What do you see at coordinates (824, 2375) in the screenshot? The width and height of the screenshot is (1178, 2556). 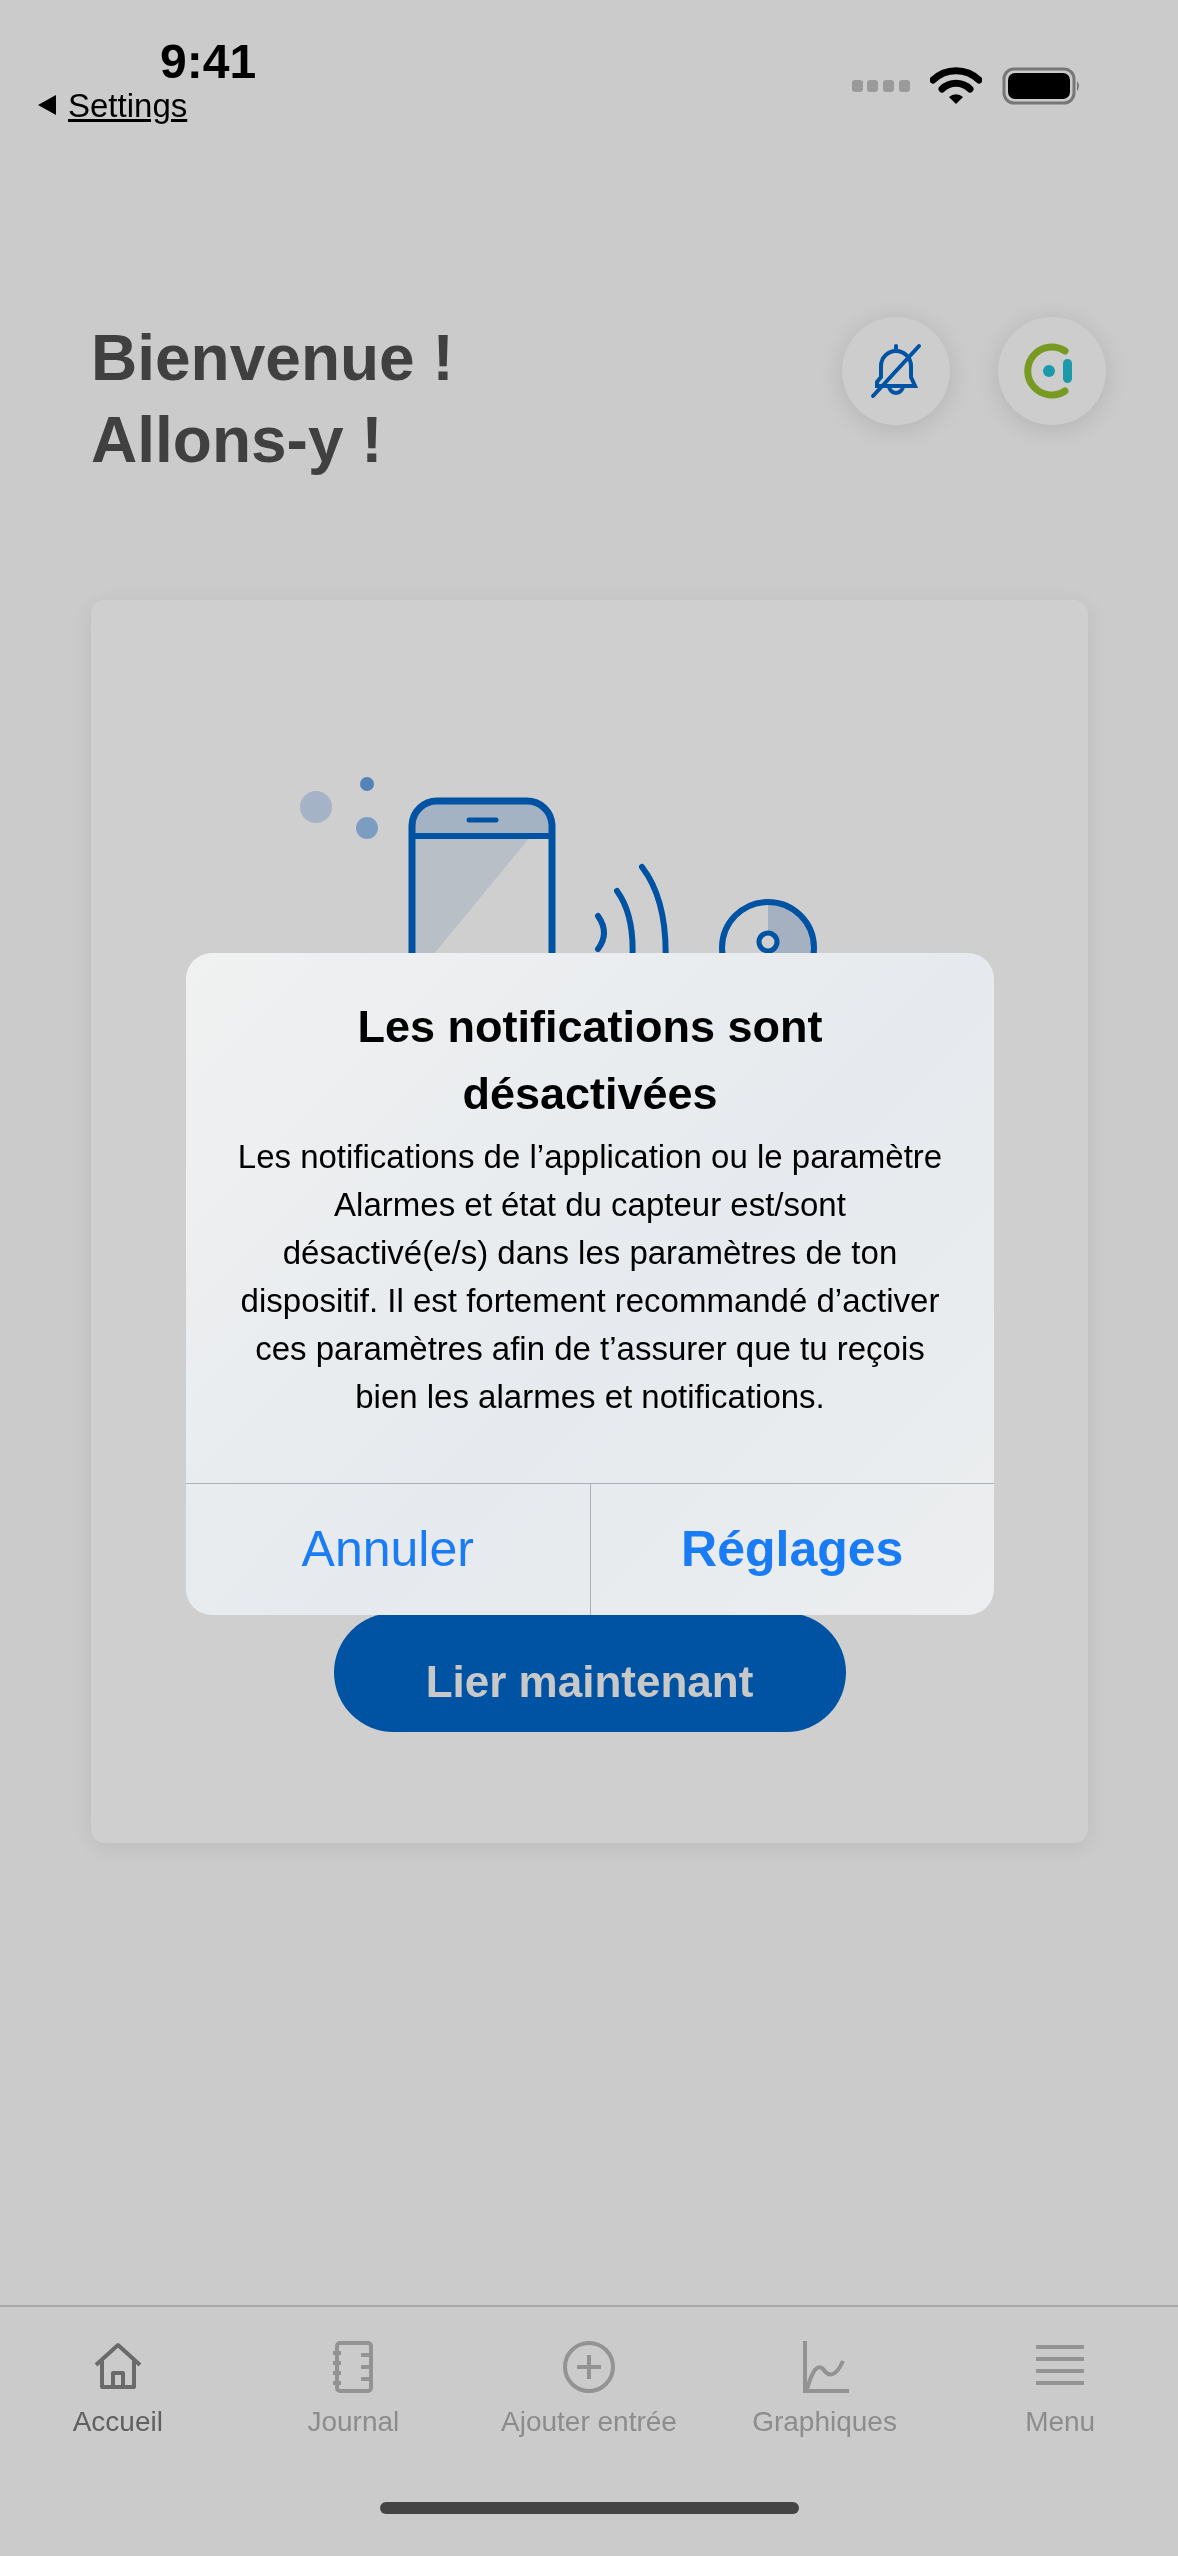 I see `tab-bar-item: Graphiques` at bounding box center [824, 2375].